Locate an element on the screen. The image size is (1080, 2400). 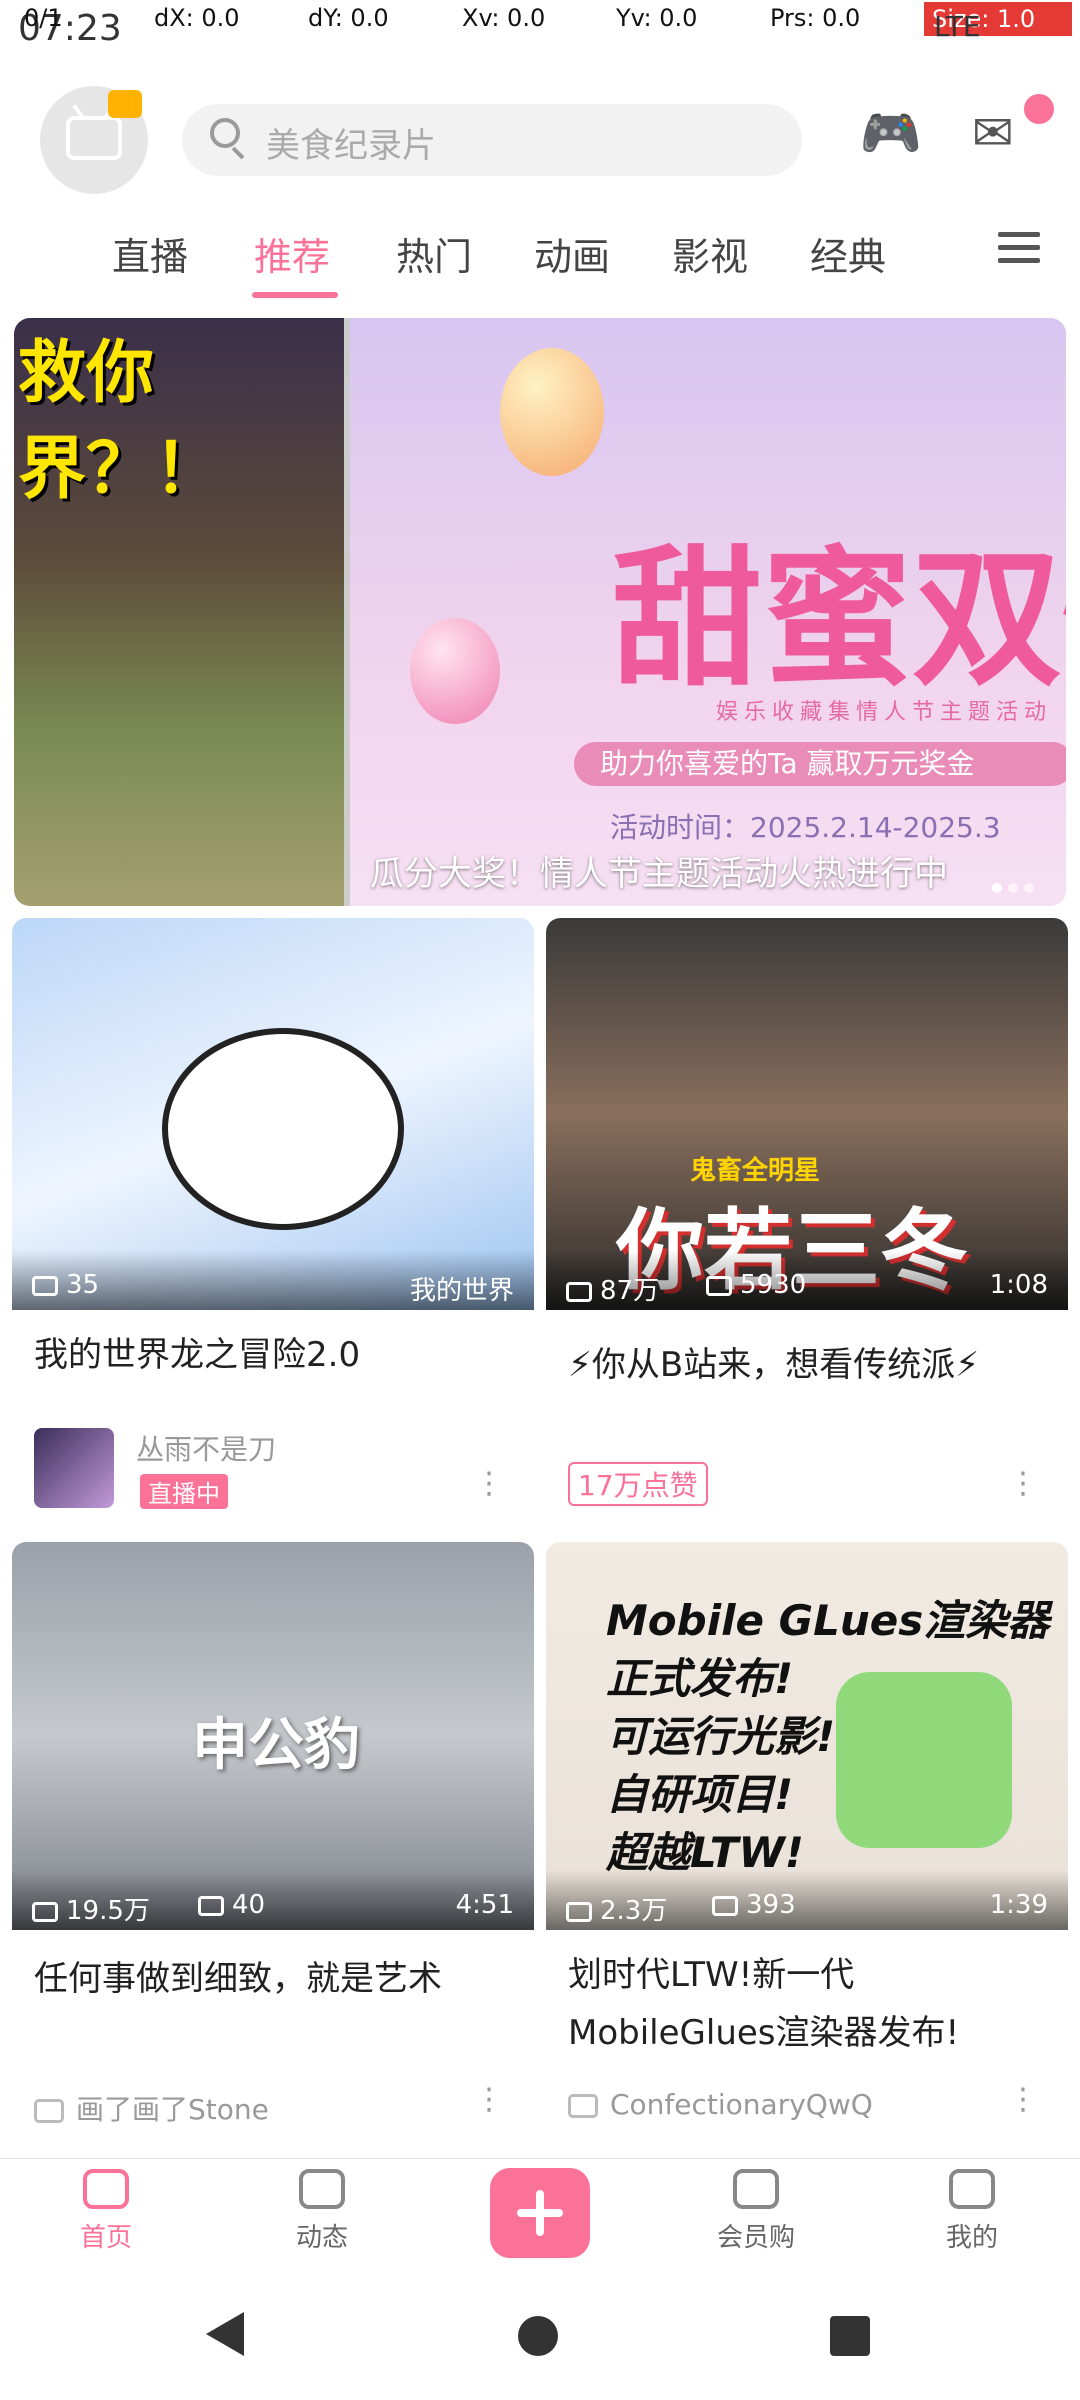
video-thumbnail: 鬼畜全明星 你若三冬 87万 5930 1:08 is located at coordinates (807, 1114).